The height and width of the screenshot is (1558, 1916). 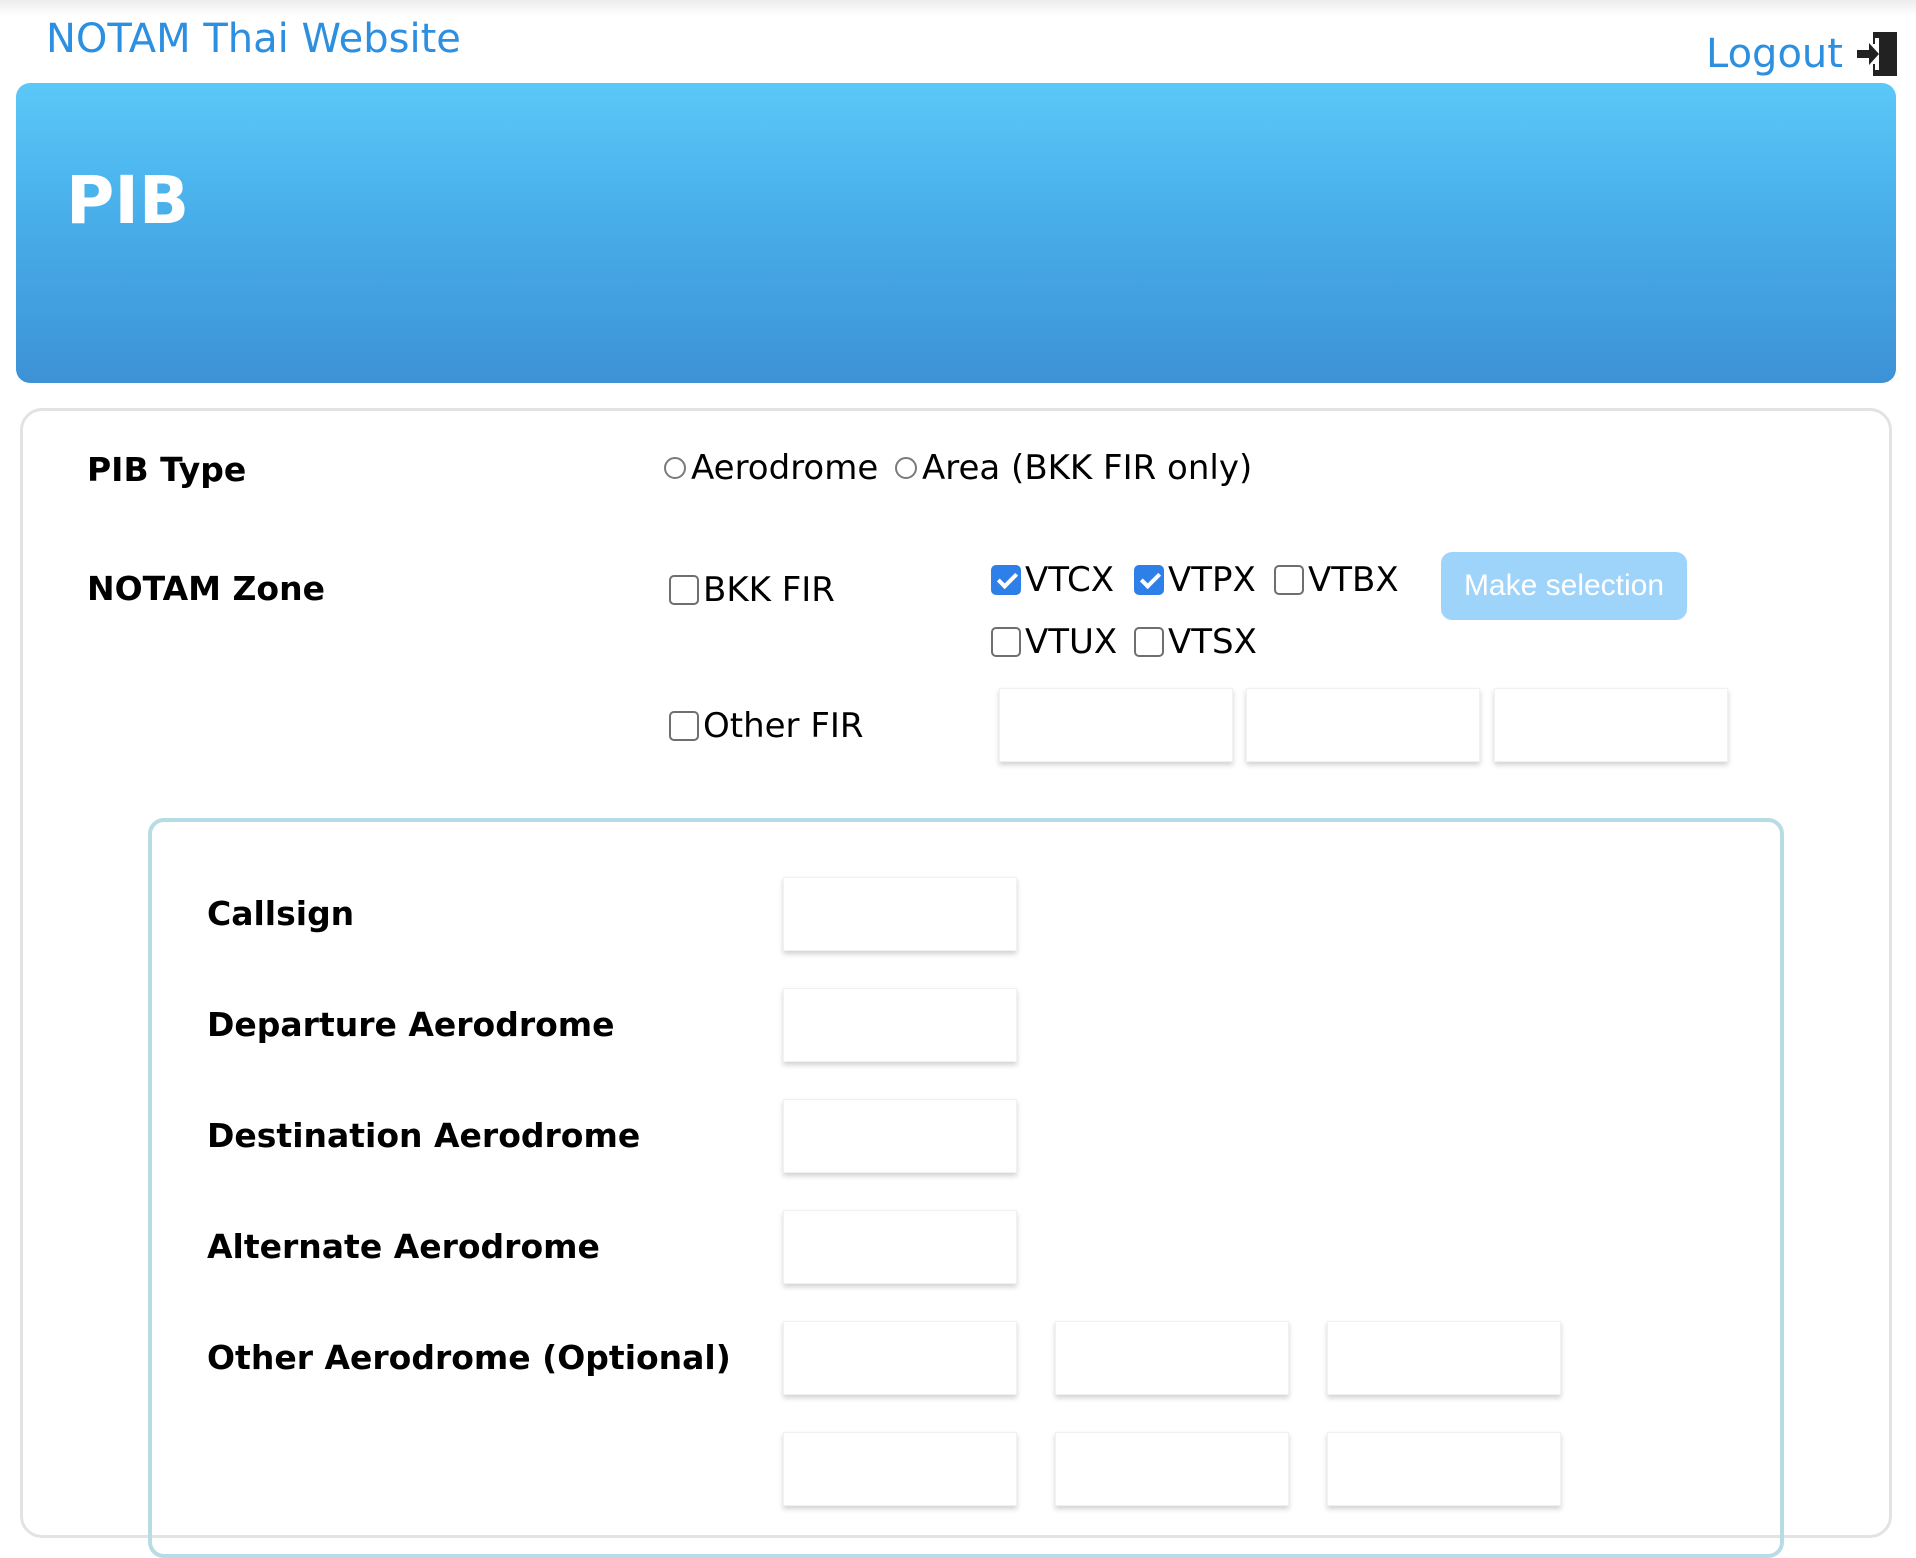 I want to click on callsign-label: Callsign, so click(x=281, y=913).